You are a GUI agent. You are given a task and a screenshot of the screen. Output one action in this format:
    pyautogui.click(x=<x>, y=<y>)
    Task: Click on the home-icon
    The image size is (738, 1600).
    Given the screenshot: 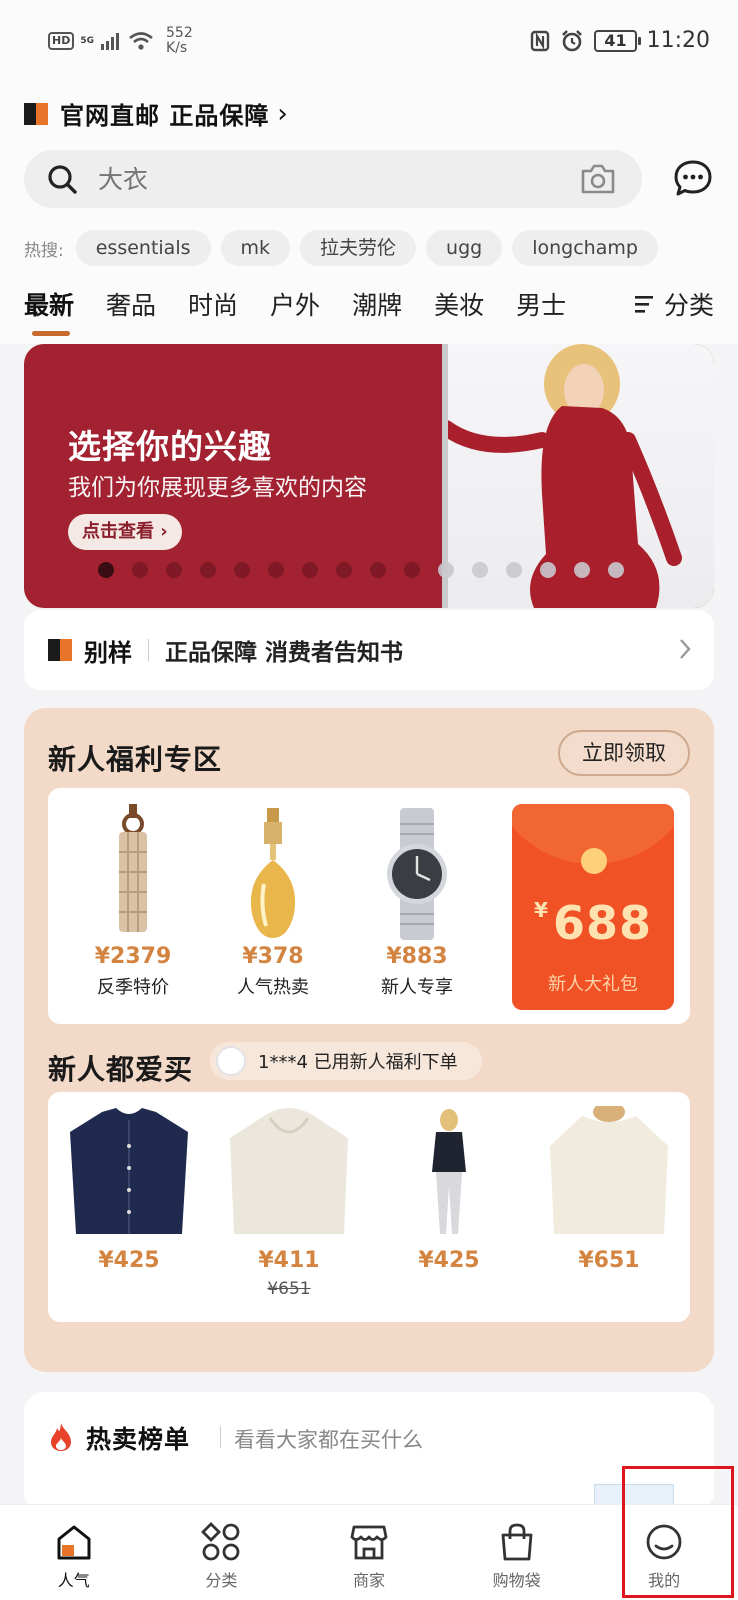 What is the action you would take?
    pyautogui.click(x=74, y=1542)
    